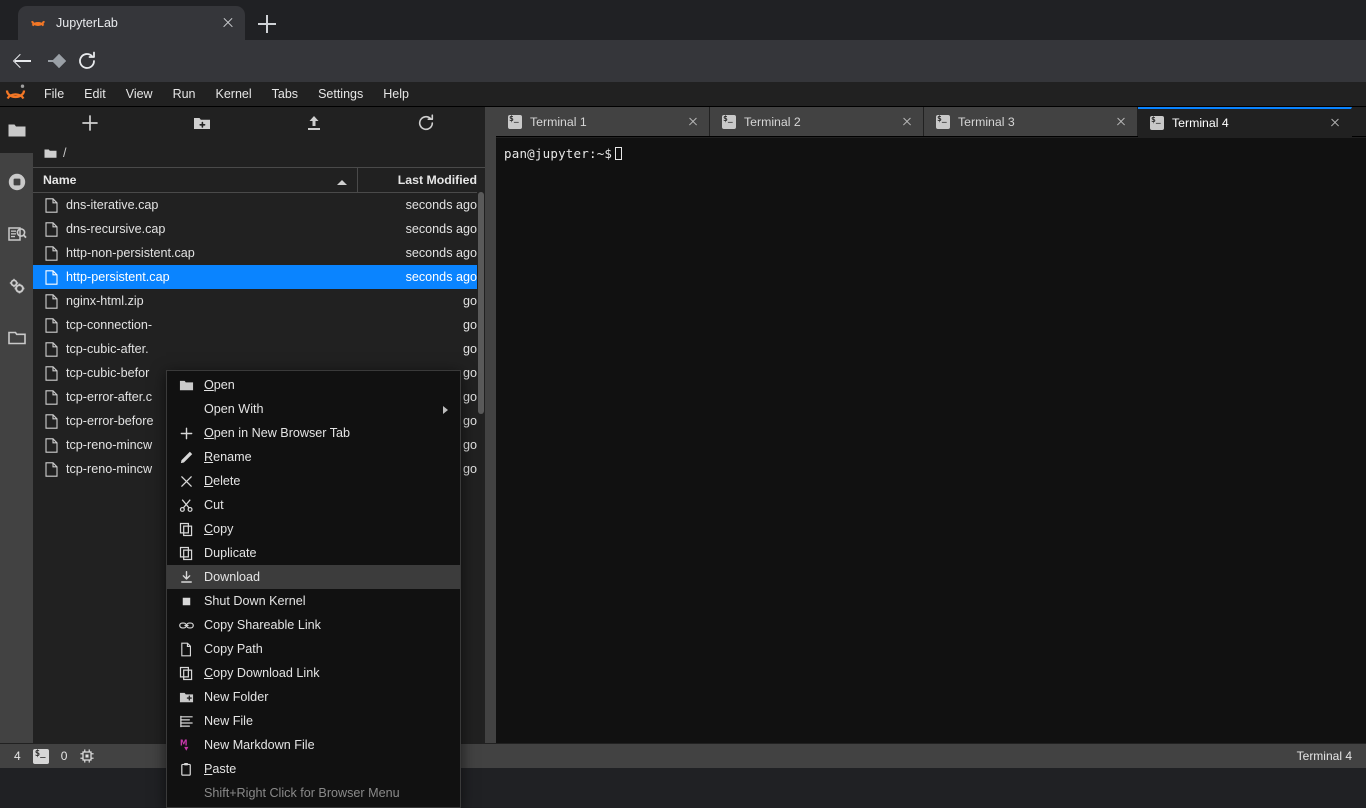  I want to click on tab-terminal-2: Terminal 2, so click(817, 121).